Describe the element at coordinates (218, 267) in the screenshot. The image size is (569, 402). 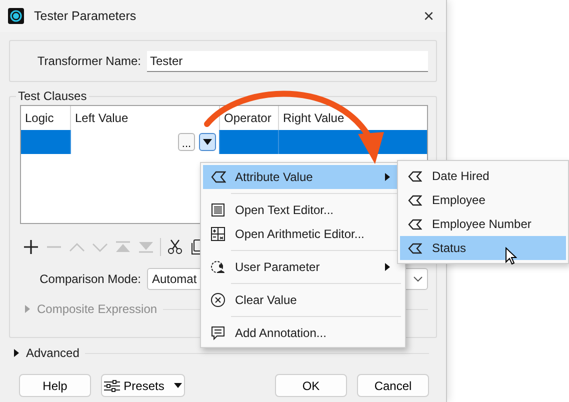
I see `gear-person-icon` at that location.